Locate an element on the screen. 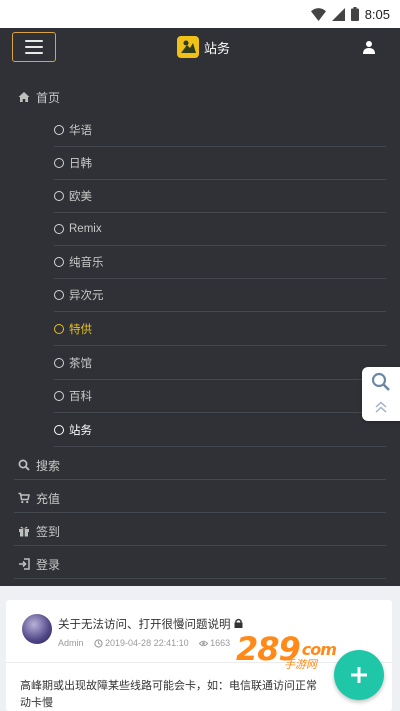  menu-item-checkin: 签到 is located at coordinates (39, 531).